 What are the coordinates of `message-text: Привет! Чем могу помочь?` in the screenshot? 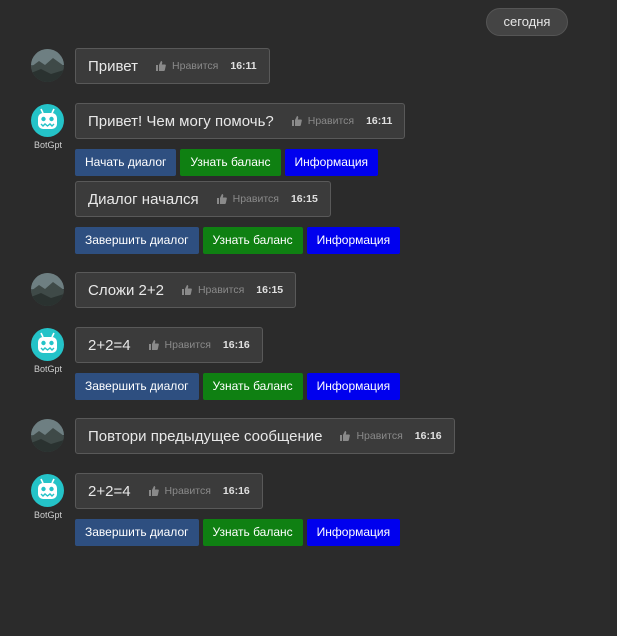 It's located at (181, 121).